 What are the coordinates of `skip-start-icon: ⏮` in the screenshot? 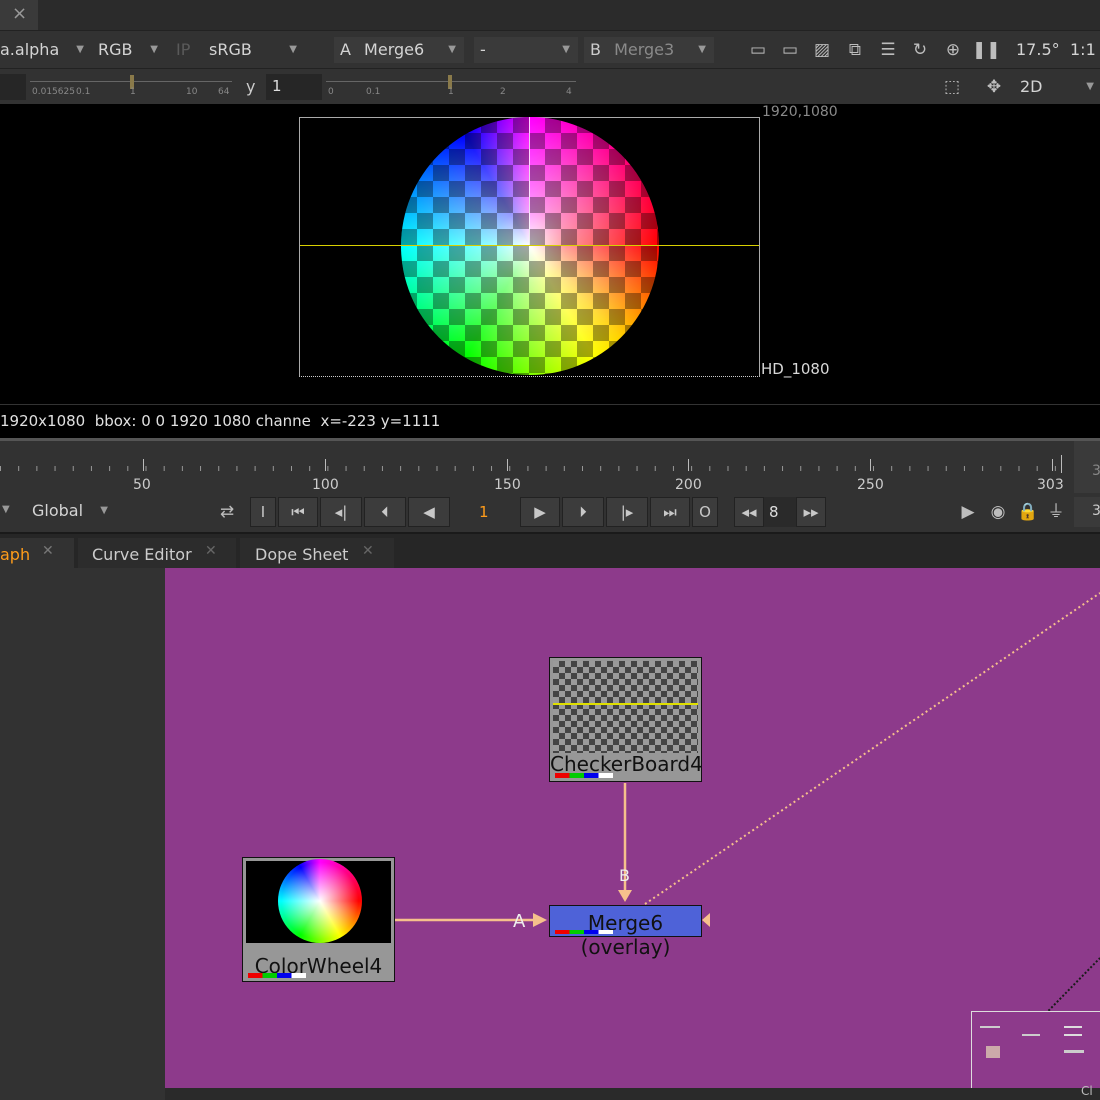 It's located at (298, 512).